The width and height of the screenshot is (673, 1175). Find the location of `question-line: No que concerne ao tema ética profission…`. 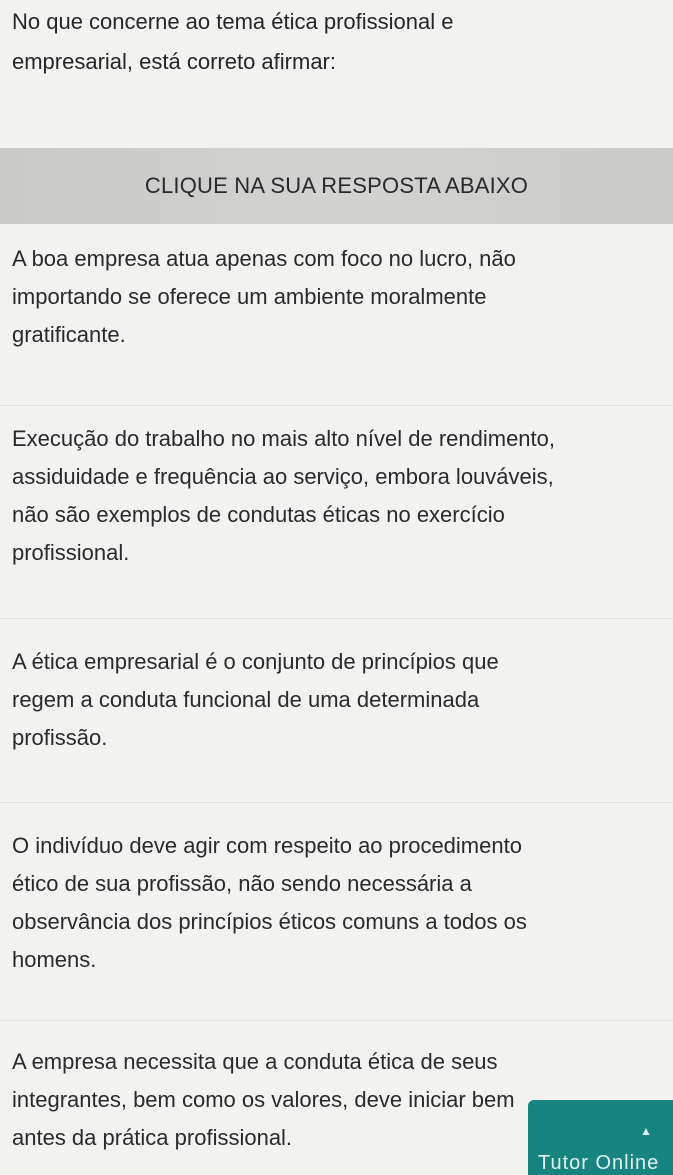

question-line: No que concerne ao tema ética profission… is located at coordinates (233, 21).